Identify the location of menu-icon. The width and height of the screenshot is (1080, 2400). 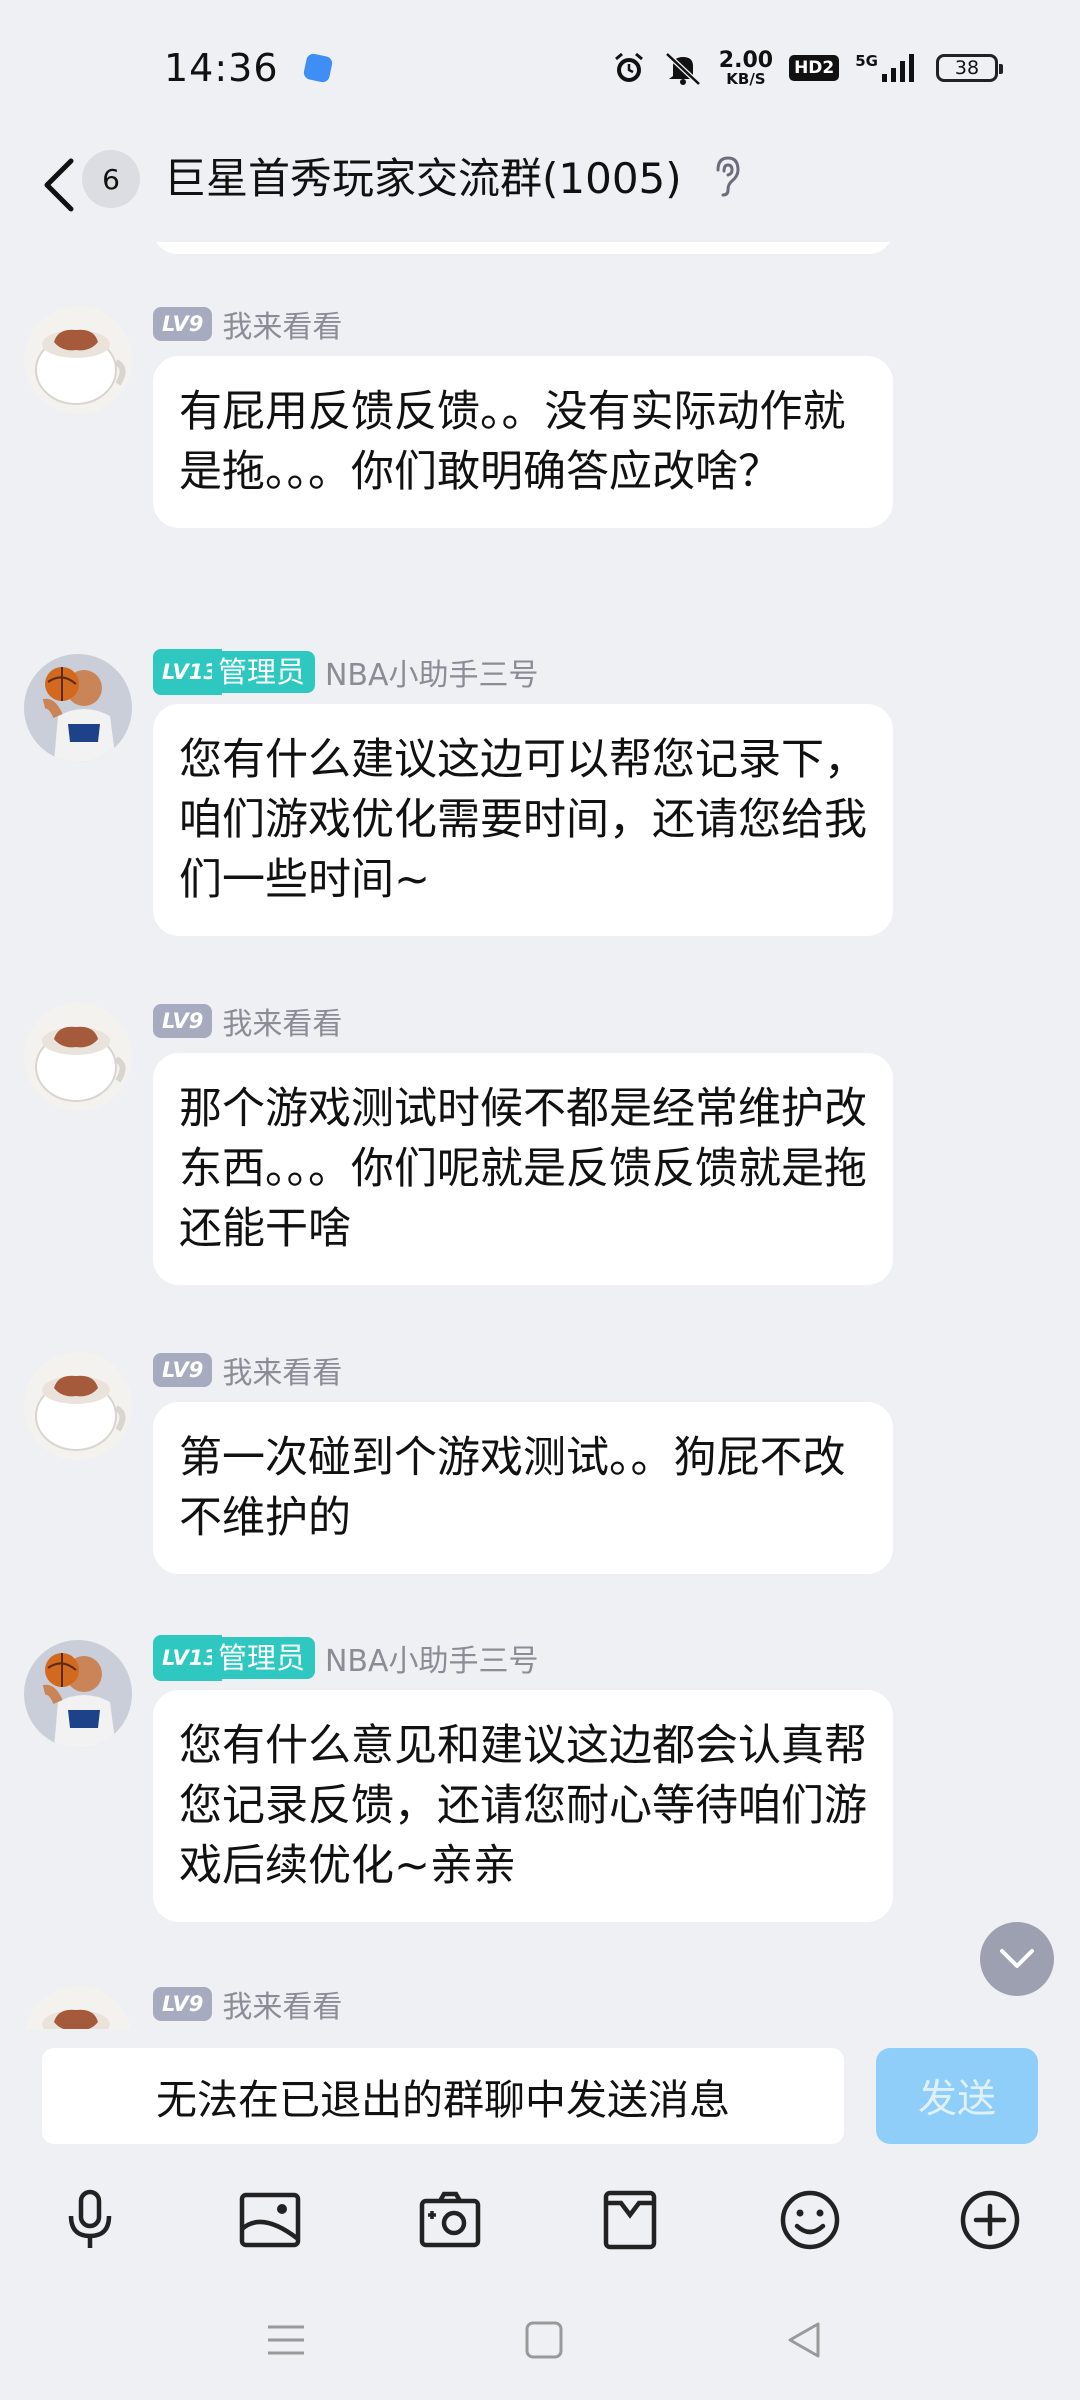
(286, 2340).